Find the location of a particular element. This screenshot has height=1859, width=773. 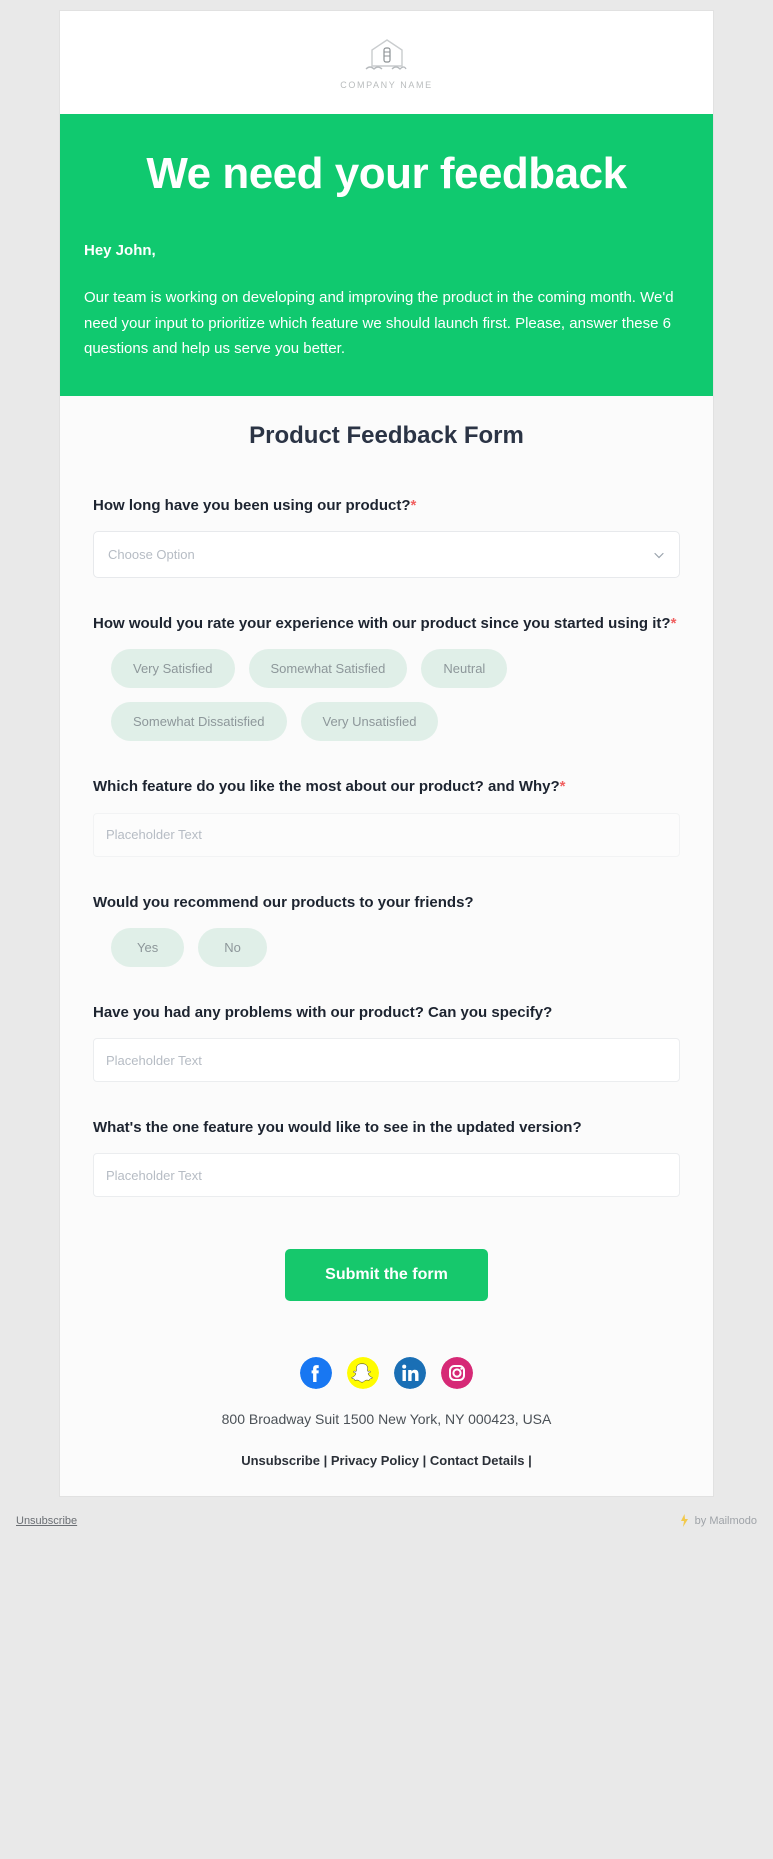

hero-title: We need your feedback is located at coordinates (386, 173).